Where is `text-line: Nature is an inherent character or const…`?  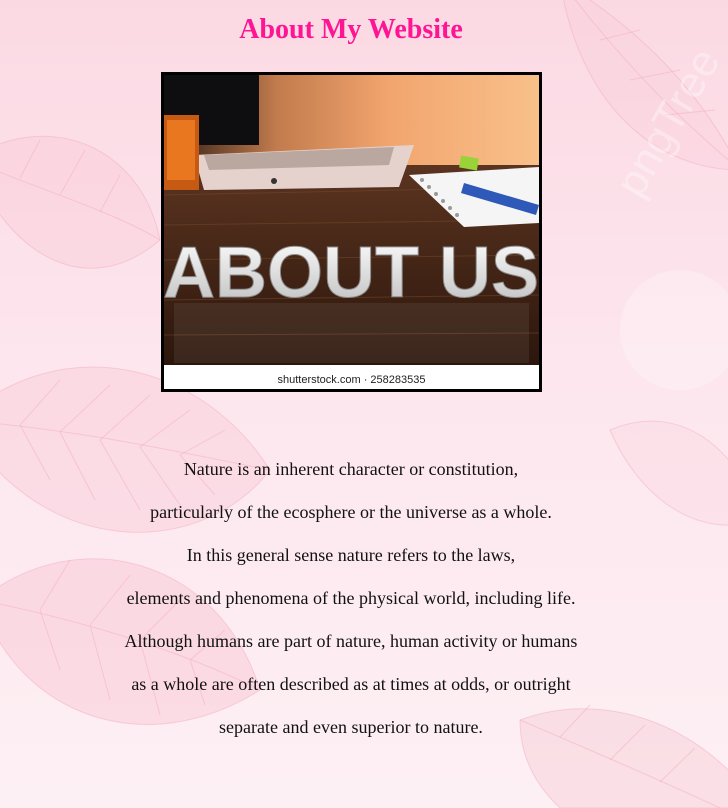 text-line: Nature is an inherent character or const… is located at coordinates (351, 469).